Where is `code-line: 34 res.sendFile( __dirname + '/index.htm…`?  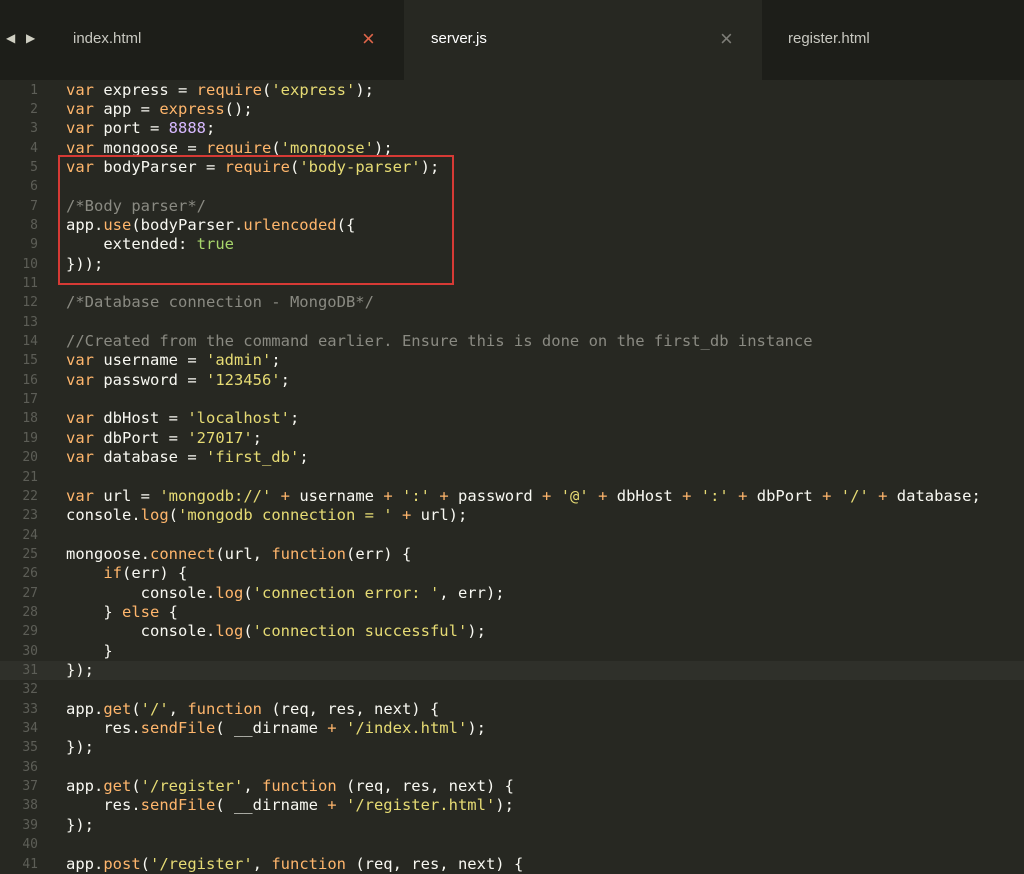
code-line: 34 res.sendFile( __dirname + '/index.htm… is located at coordinates (512, 728).